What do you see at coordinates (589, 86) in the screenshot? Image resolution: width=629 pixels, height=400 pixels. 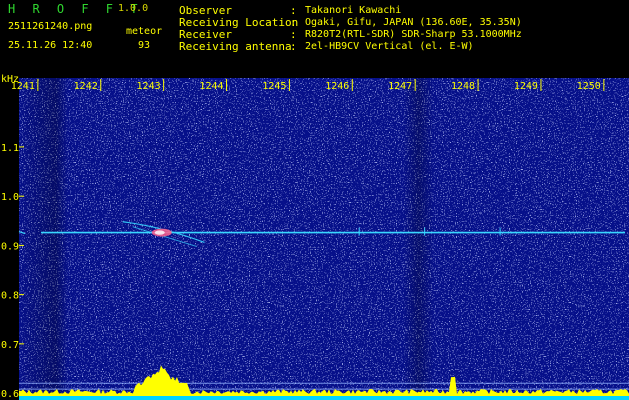 I see `time-tick-label: 1250` at bounding box center [589, 86].